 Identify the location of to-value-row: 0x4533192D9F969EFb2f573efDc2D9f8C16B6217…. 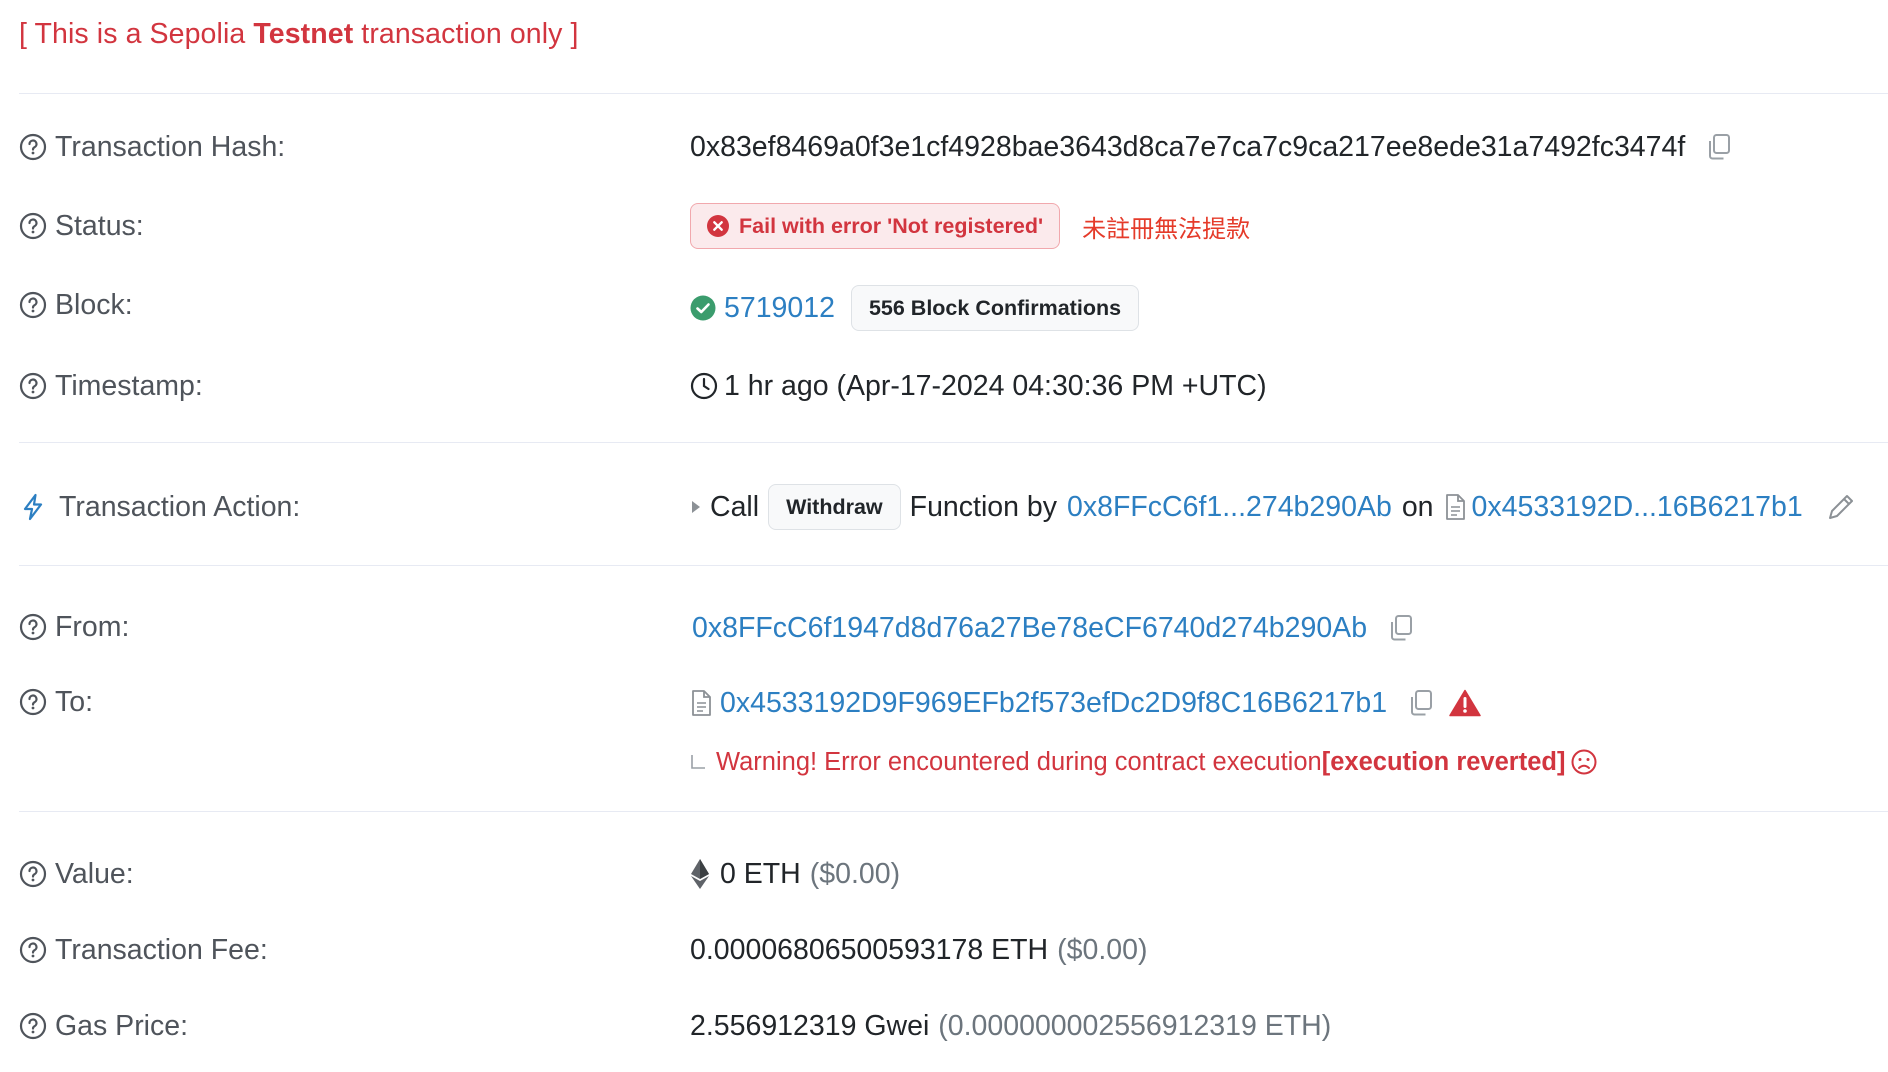
(1085, 703).